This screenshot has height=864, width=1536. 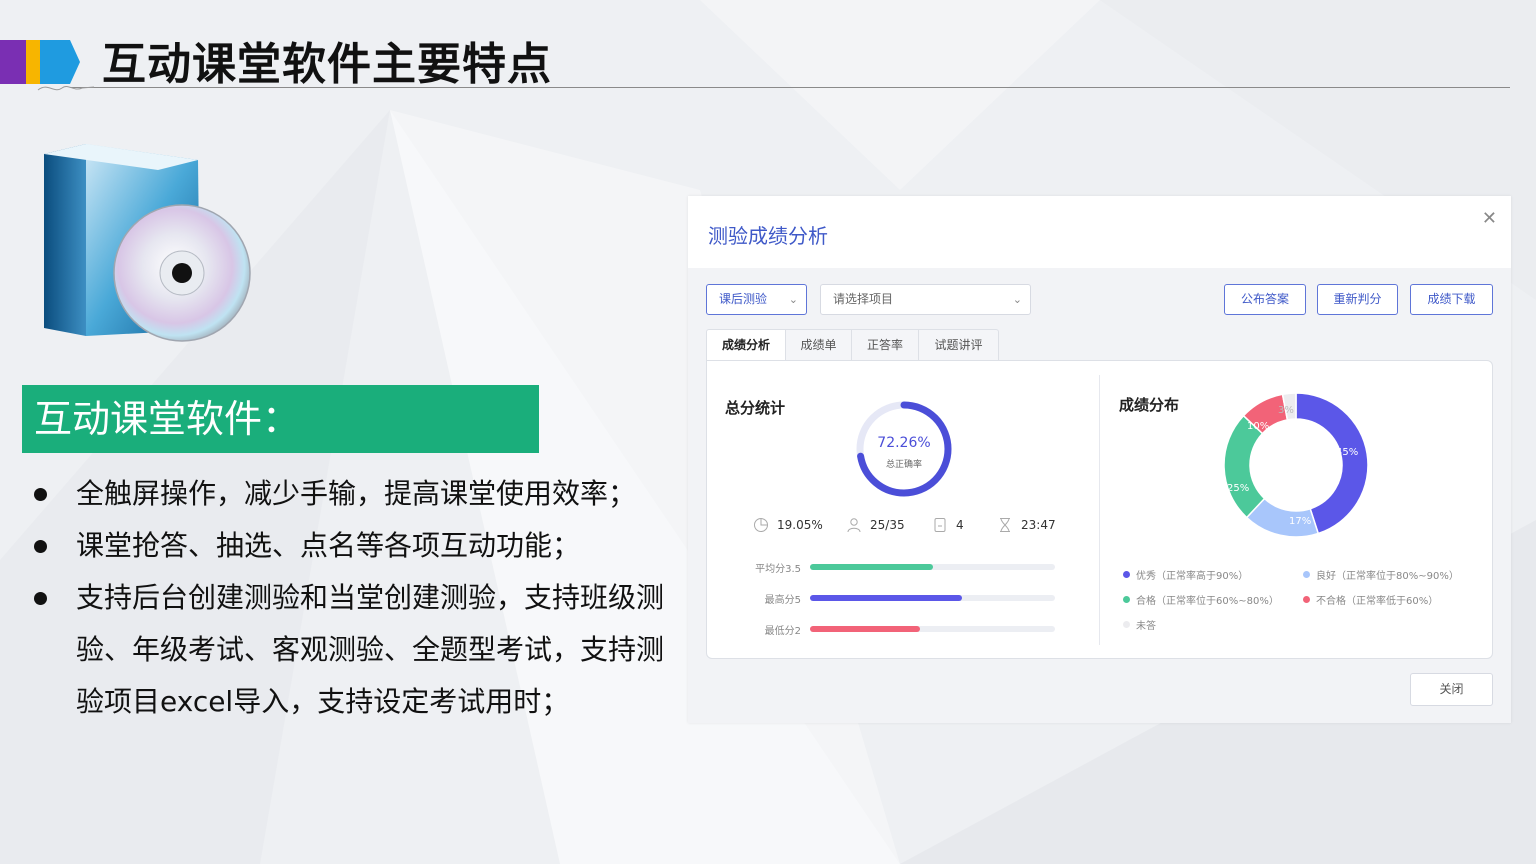 I want to click on legend-item-absent: 未答, so click(x=1139, y=624).